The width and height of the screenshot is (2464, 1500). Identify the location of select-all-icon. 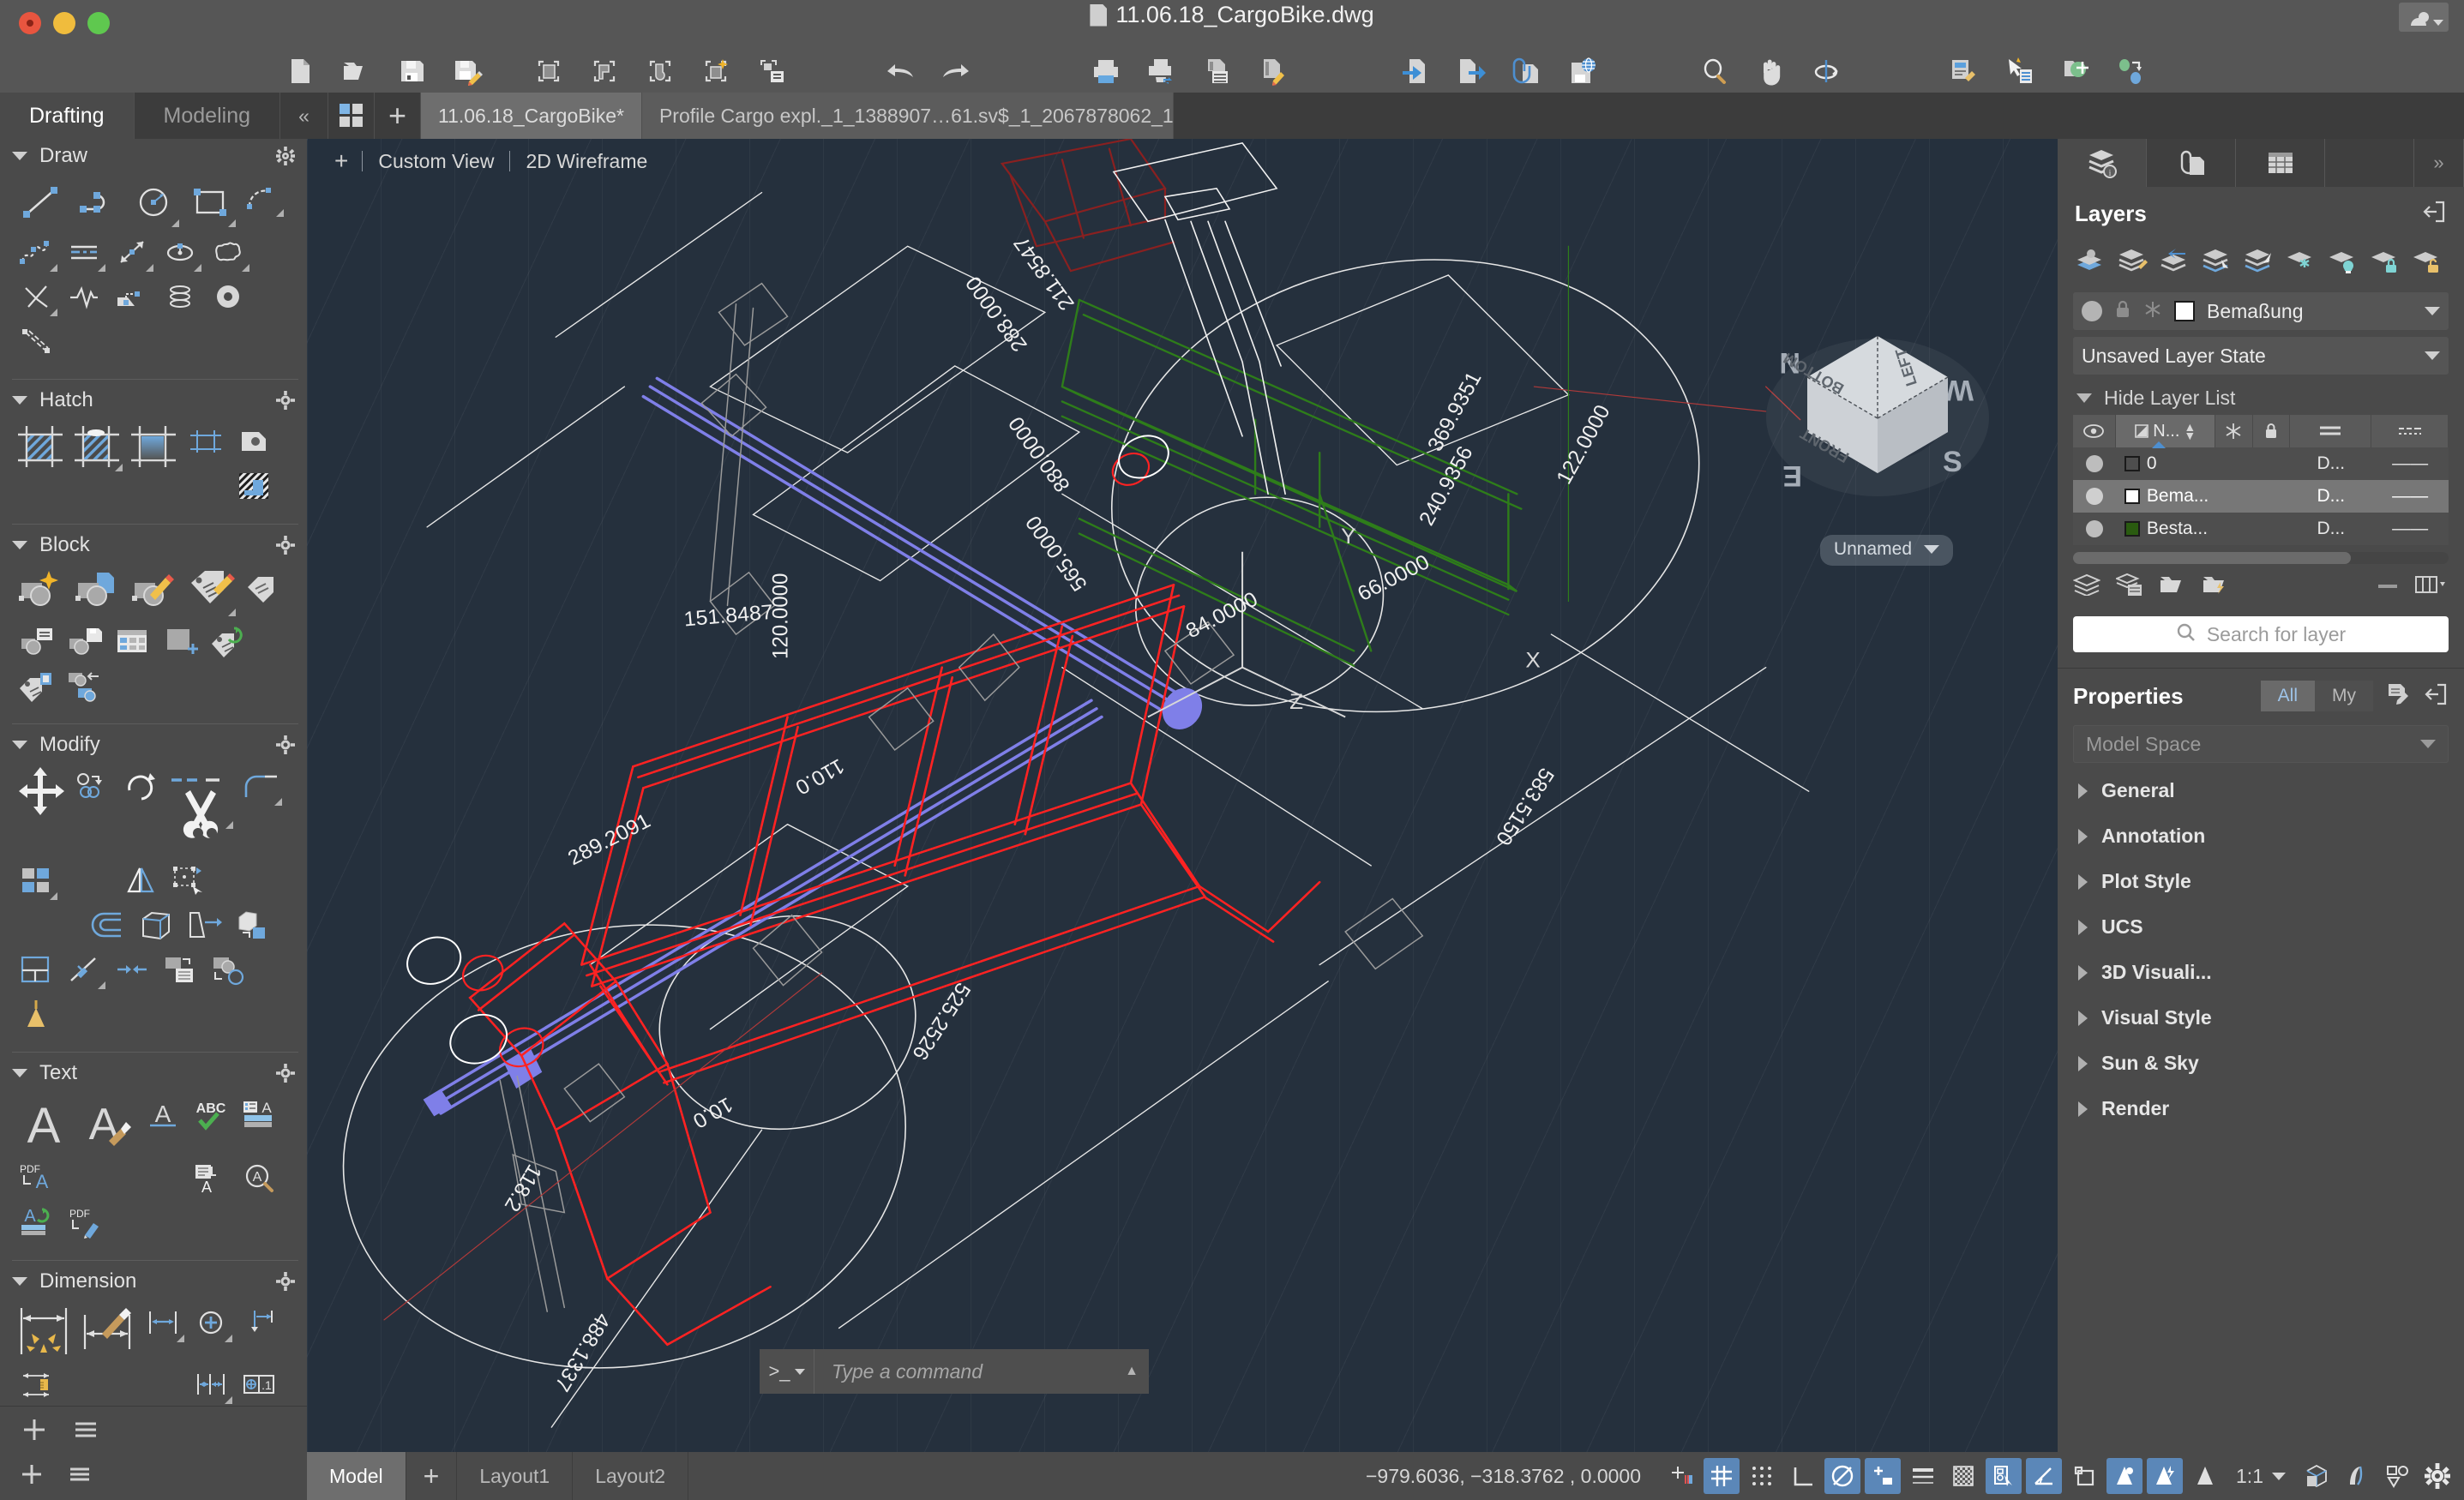
(549, 71).